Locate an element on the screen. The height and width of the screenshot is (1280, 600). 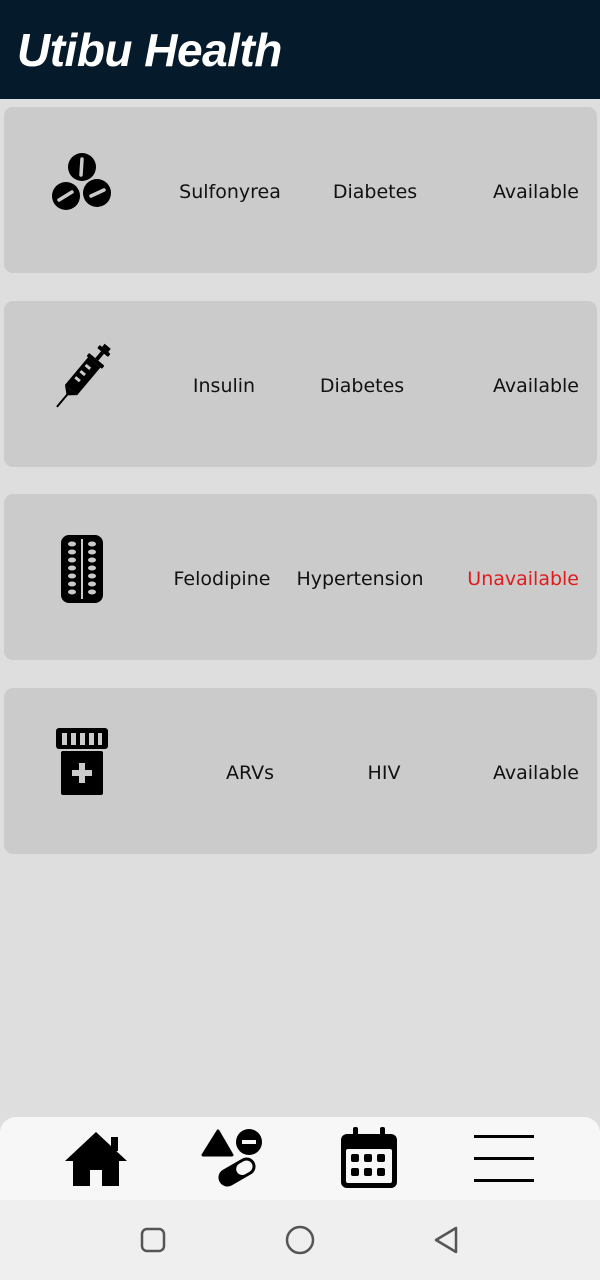
pills-icon is located at coordinates (82, 183).